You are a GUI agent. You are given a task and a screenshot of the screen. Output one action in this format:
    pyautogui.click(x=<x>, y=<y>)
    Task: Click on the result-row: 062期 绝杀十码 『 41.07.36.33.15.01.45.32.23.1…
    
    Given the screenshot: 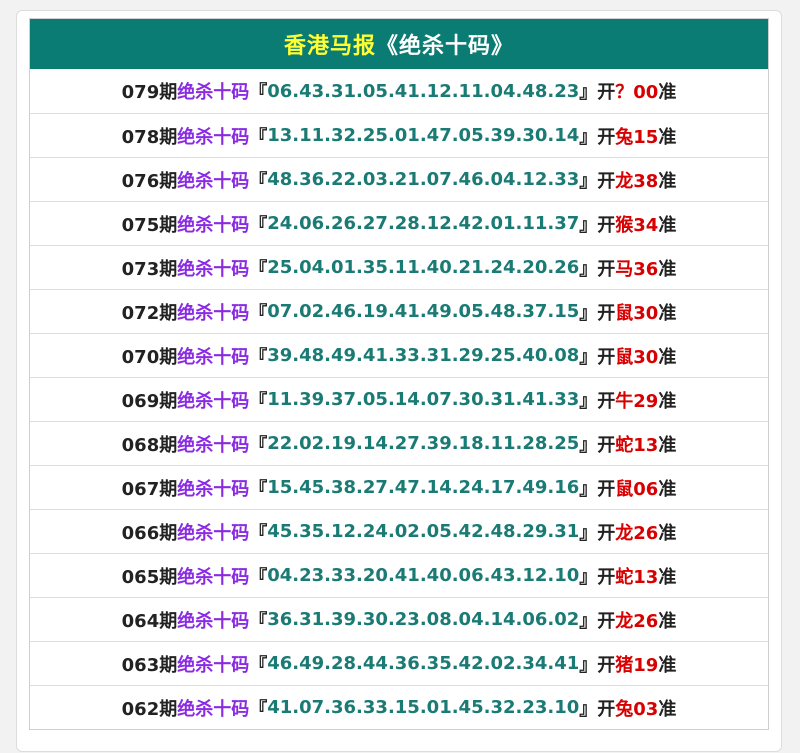 What is the action you would take?
    pyautogui.click(x=399, y=707)
    